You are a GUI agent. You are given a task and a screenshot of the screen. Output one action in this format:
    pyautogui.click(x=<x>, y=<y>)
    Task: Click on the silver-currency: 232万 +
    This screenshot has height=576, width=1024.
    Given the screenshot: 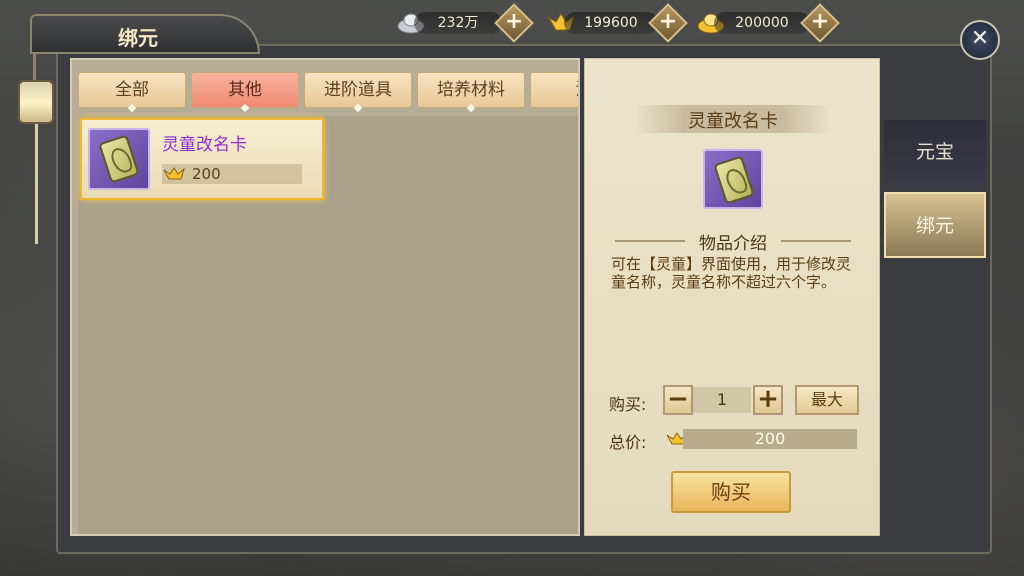 What is the action you would take?
    pyautogui.click(x=465, y=23)
    